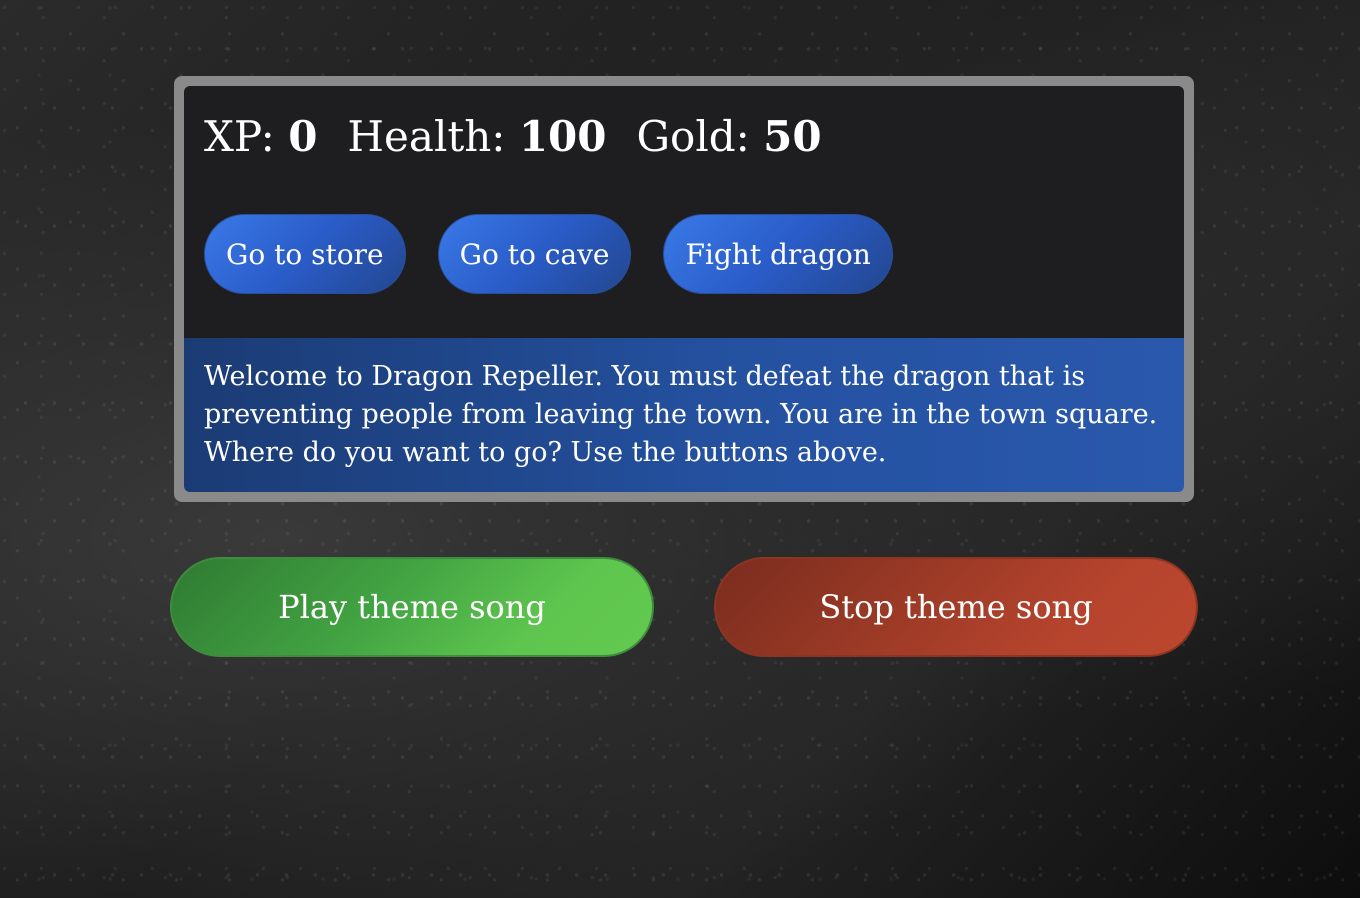  What do you see at coordinates (684, 607) in the screenshot?
I see `music-controls: Play theme song Stop theme song` at bounding box center [684, 607].